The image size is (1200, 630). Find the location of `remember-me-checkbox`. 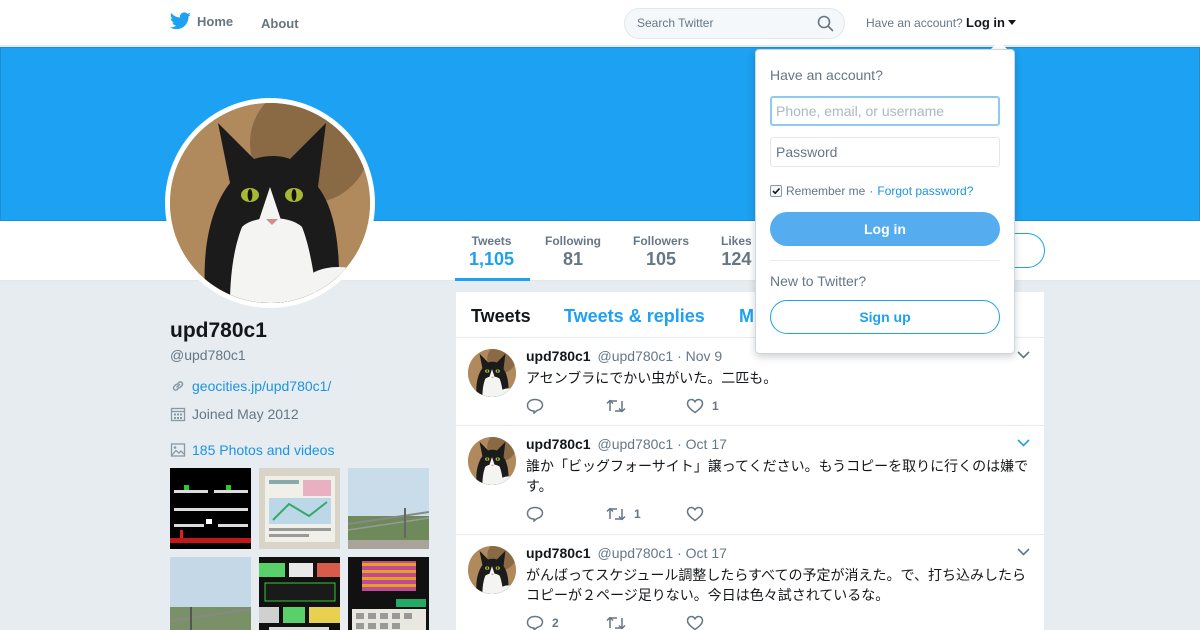

remember-me-checkbox is located at coordinates (776, 191).